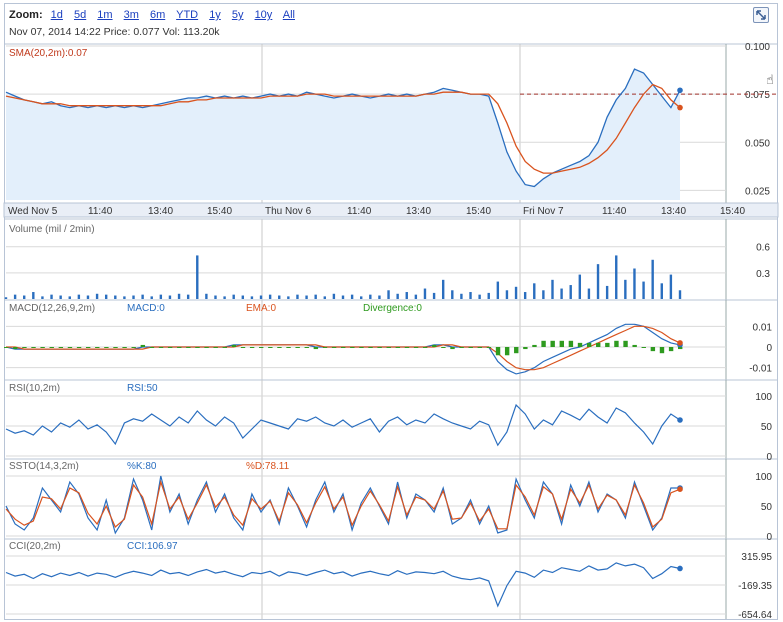 Image resolution: width=783 pixels, height=622 pixels. Describe the element at coordinates (769, 457) in the screenshot. I see `rsi-tick-label: 0` at that location.